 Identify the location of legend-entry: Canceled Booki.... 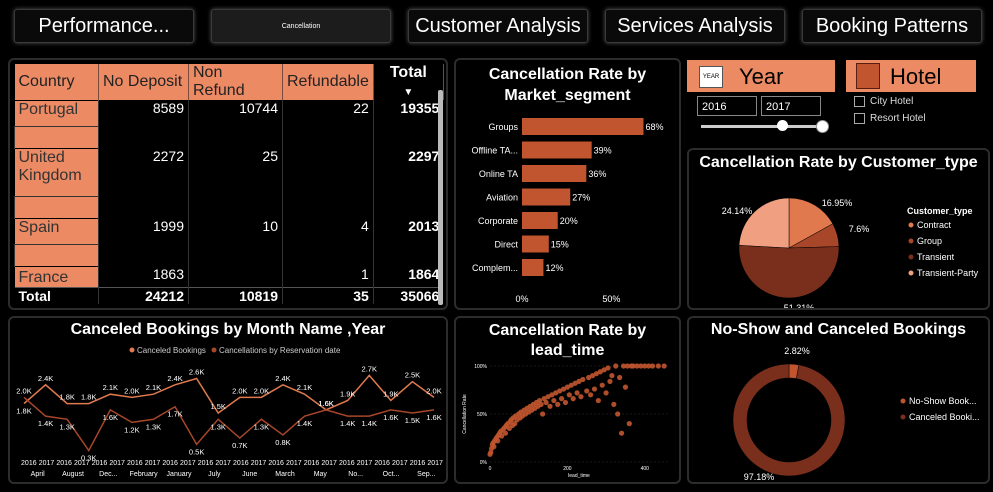
(944, 417).